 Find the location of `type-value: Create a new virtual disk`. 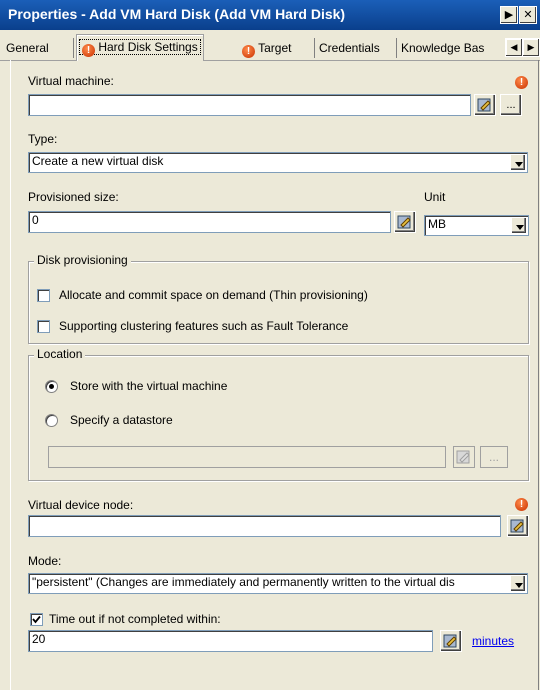

type-value: Create a new virtual disk is located at coordinates (98, 161).